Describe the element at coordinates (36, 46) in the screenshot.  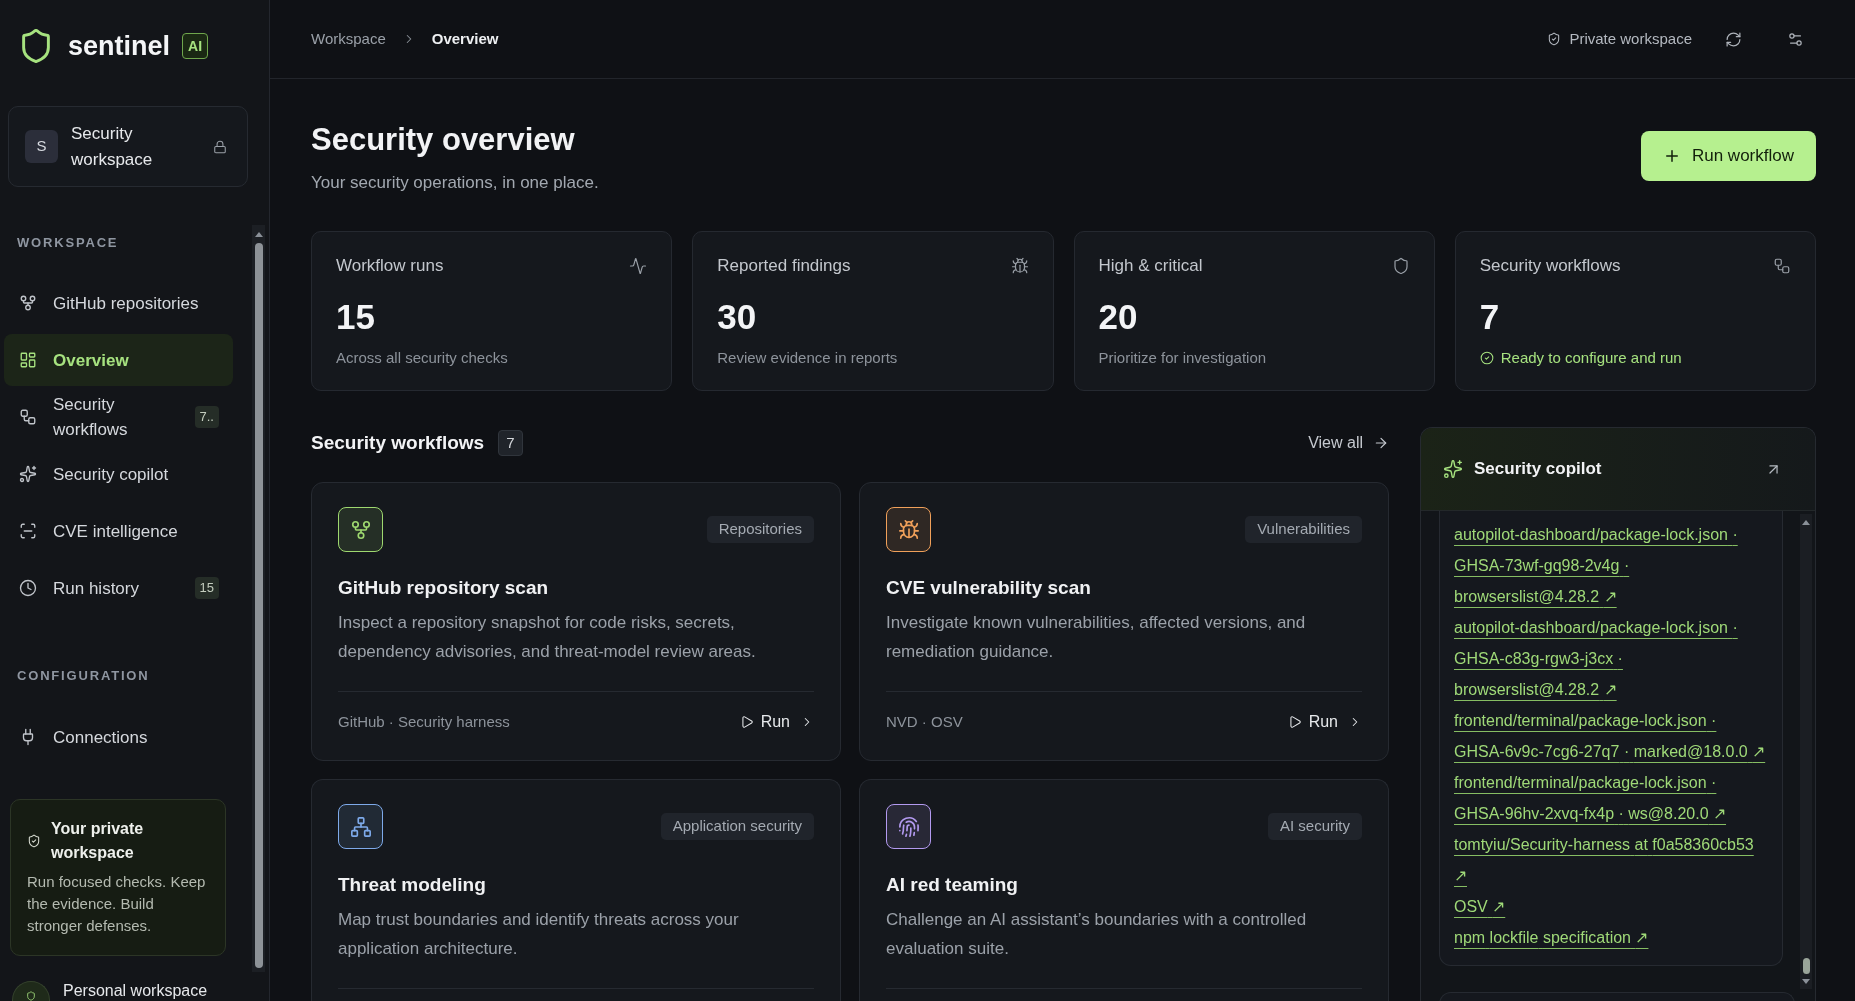
I see `shield-logo-icon` at that location.